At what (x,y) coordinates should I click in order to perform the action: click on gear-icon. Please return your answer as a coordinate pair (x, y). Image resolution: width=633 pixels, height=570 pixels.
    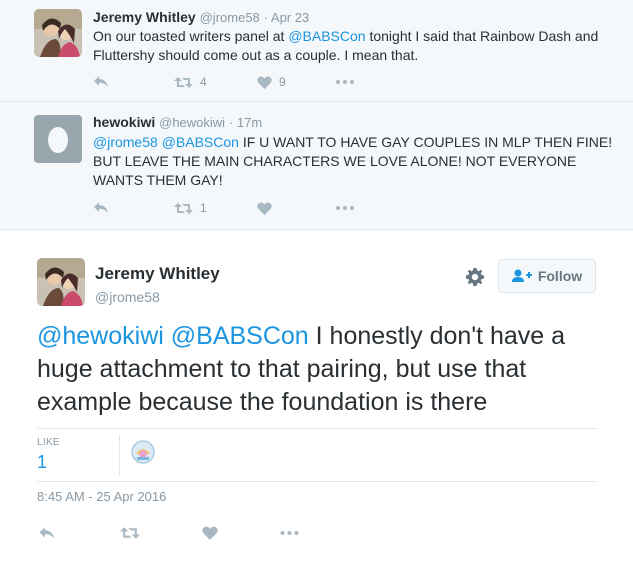
    Looking at the image, I should click on (475, 277).